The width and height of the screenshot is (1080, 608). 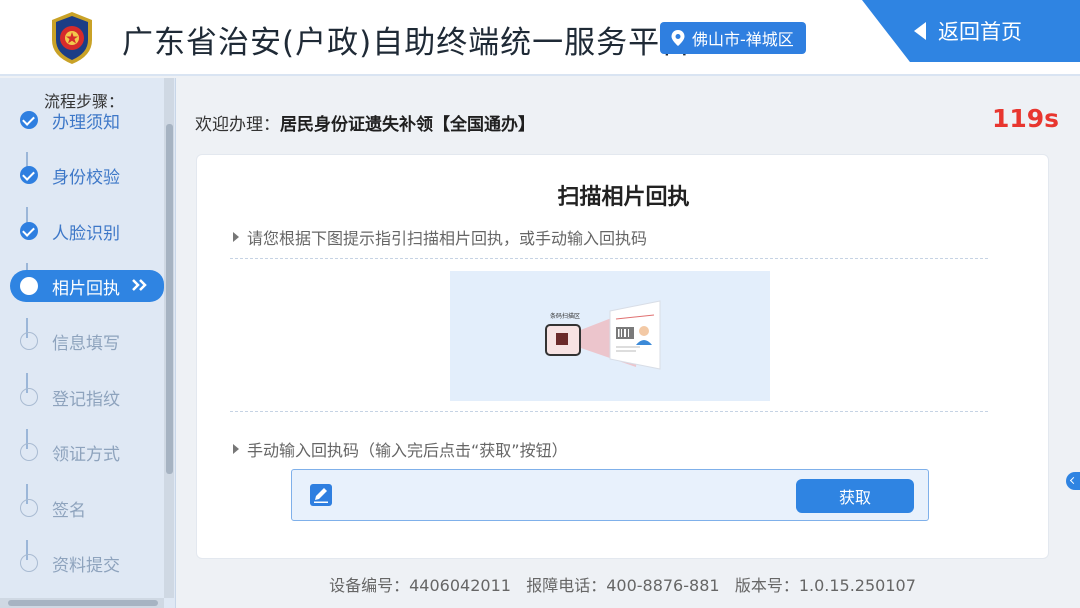 I want to click on step-item: 信息填写, so click(x=87, y=341).